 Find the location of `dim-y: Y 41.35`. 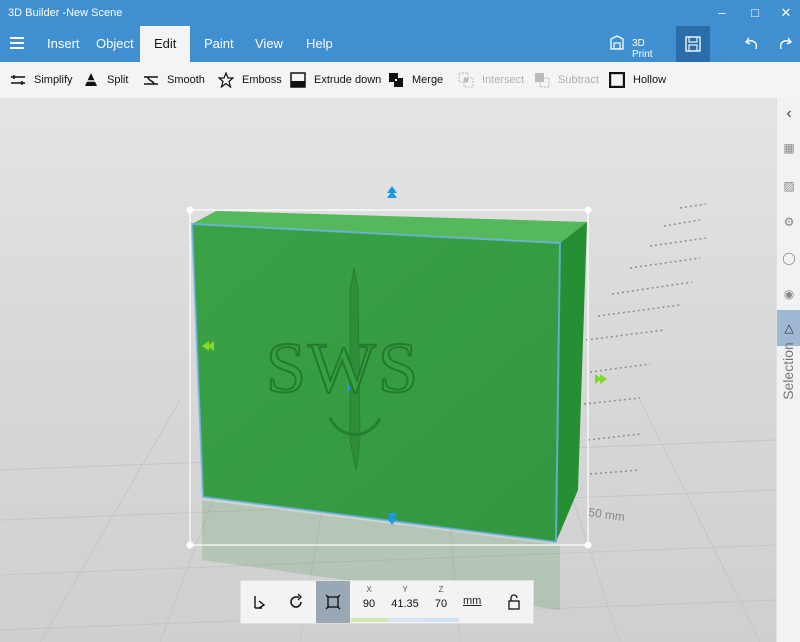

dim-y: Y 41.35 is located at coordinates (405, 603).